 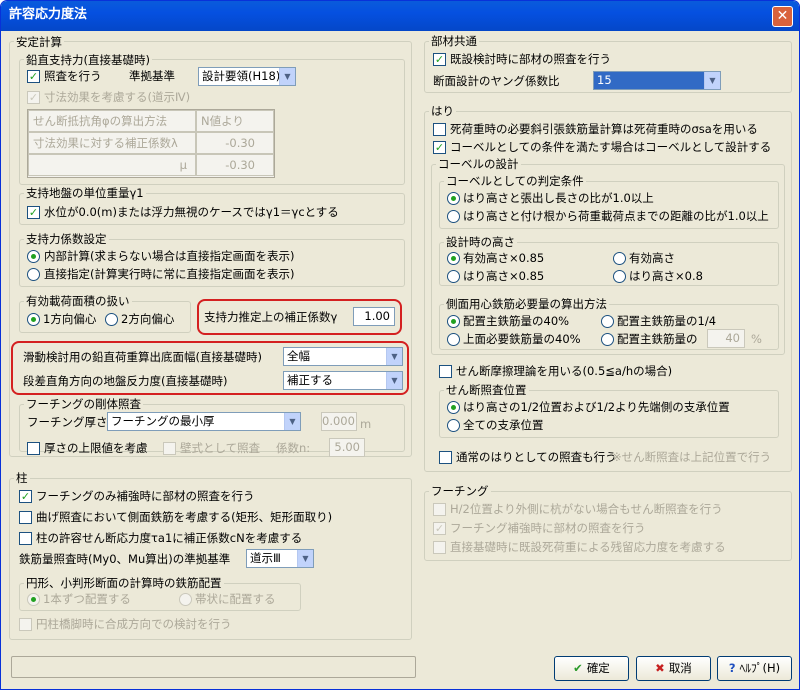 I want to click on side-o1-radio, so click(x=453, y=321).